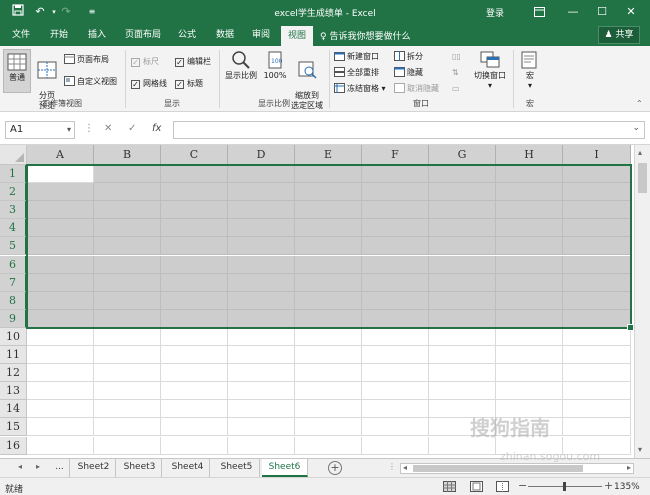 The image size is (650, 495). Describe the element at coordinates (597, 373) in the screenshot. I see `cell-i12` at that location.